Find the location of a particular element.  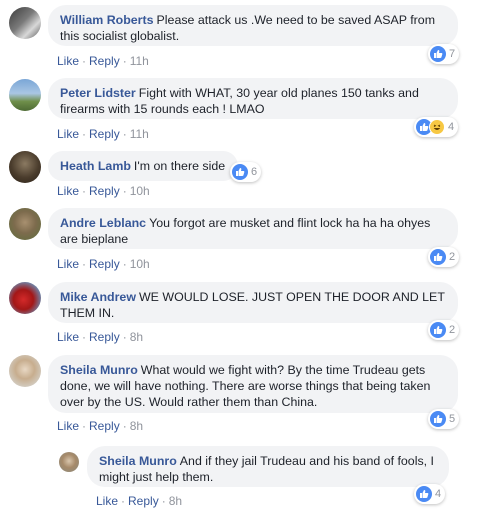

haha-icon is located at coordinates (437, 127).